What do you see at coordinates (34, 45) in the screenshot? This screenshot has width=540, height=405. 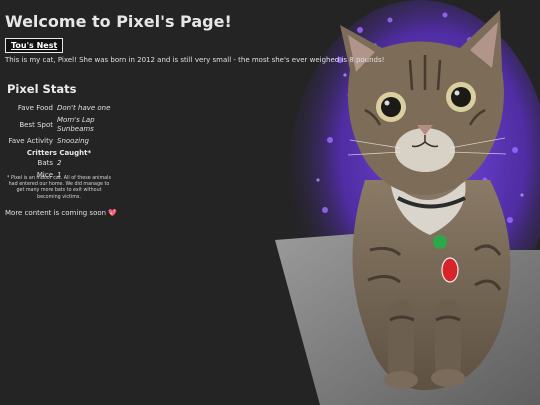 I see `tous-nest-button: Tou's Nest` at bounding box center [34, 45].